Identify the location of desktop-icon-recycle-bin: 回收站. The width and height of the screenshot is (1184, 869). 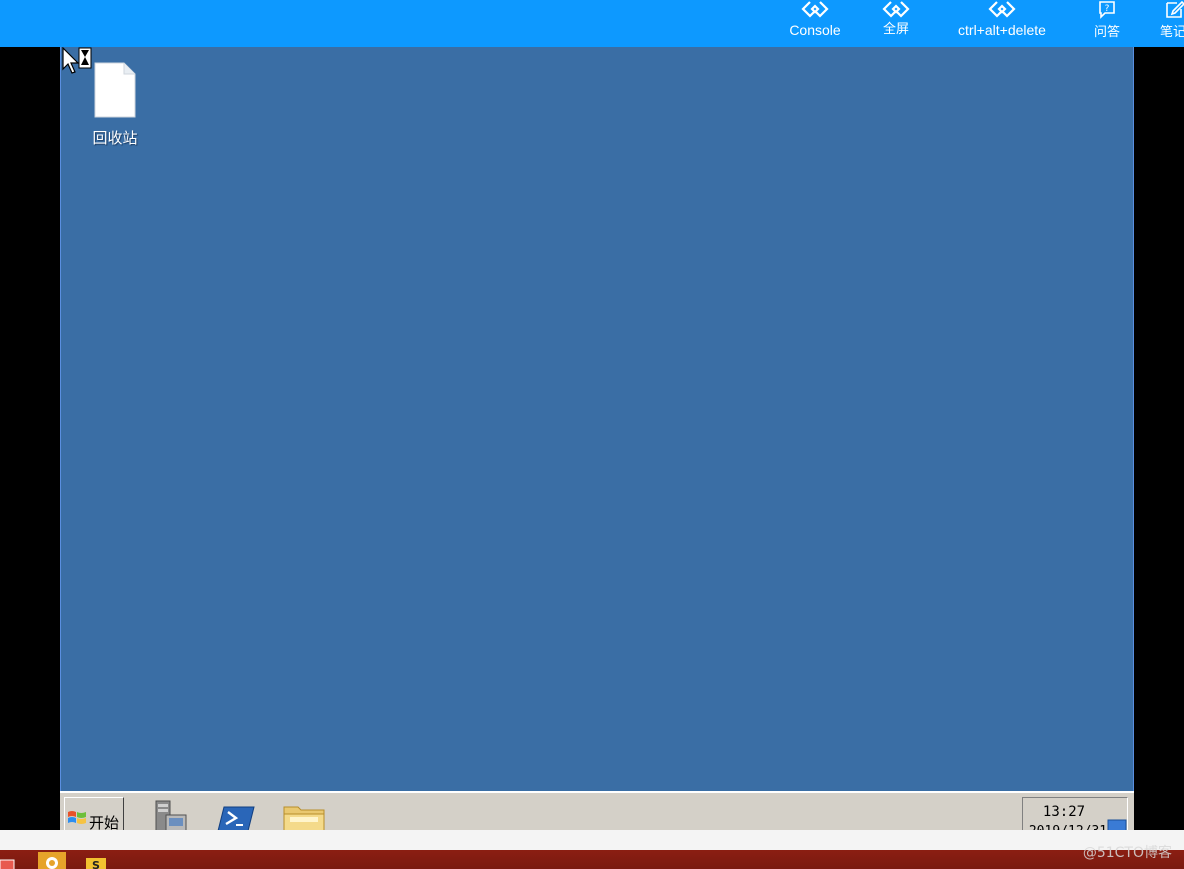
(115, 104).